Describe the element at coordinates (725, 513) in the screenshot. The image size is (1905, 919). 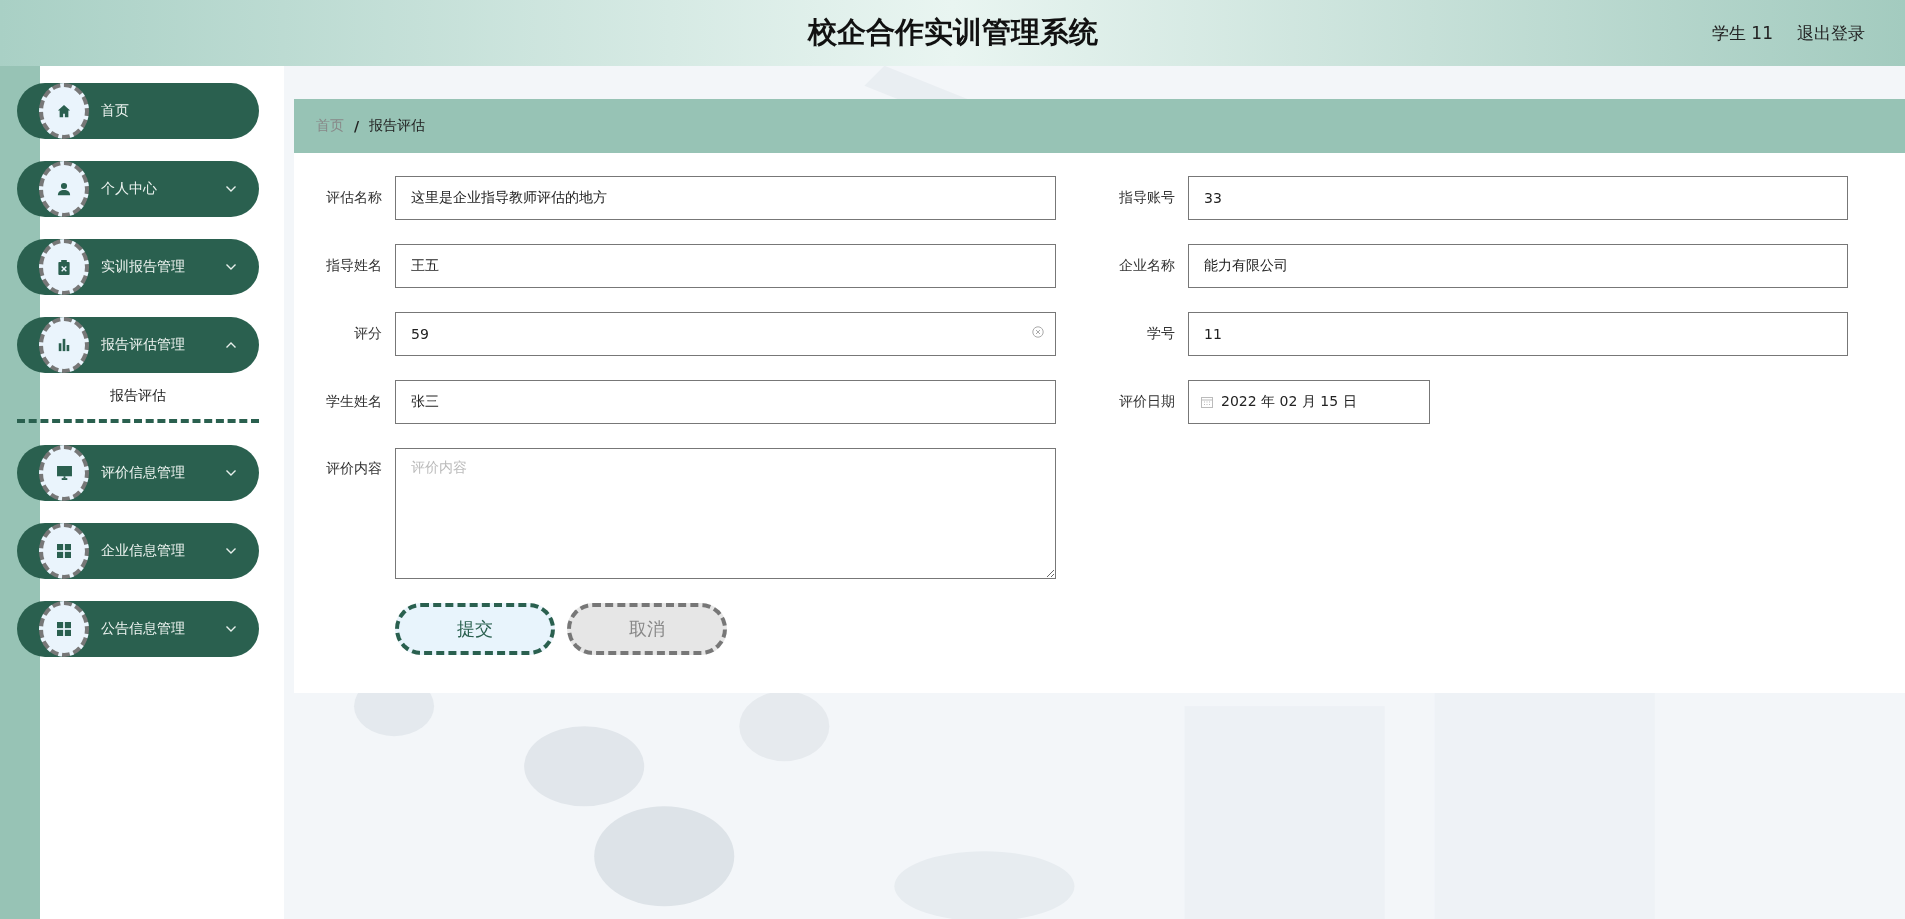
I see `textarea-field: 评价内容` at that location.